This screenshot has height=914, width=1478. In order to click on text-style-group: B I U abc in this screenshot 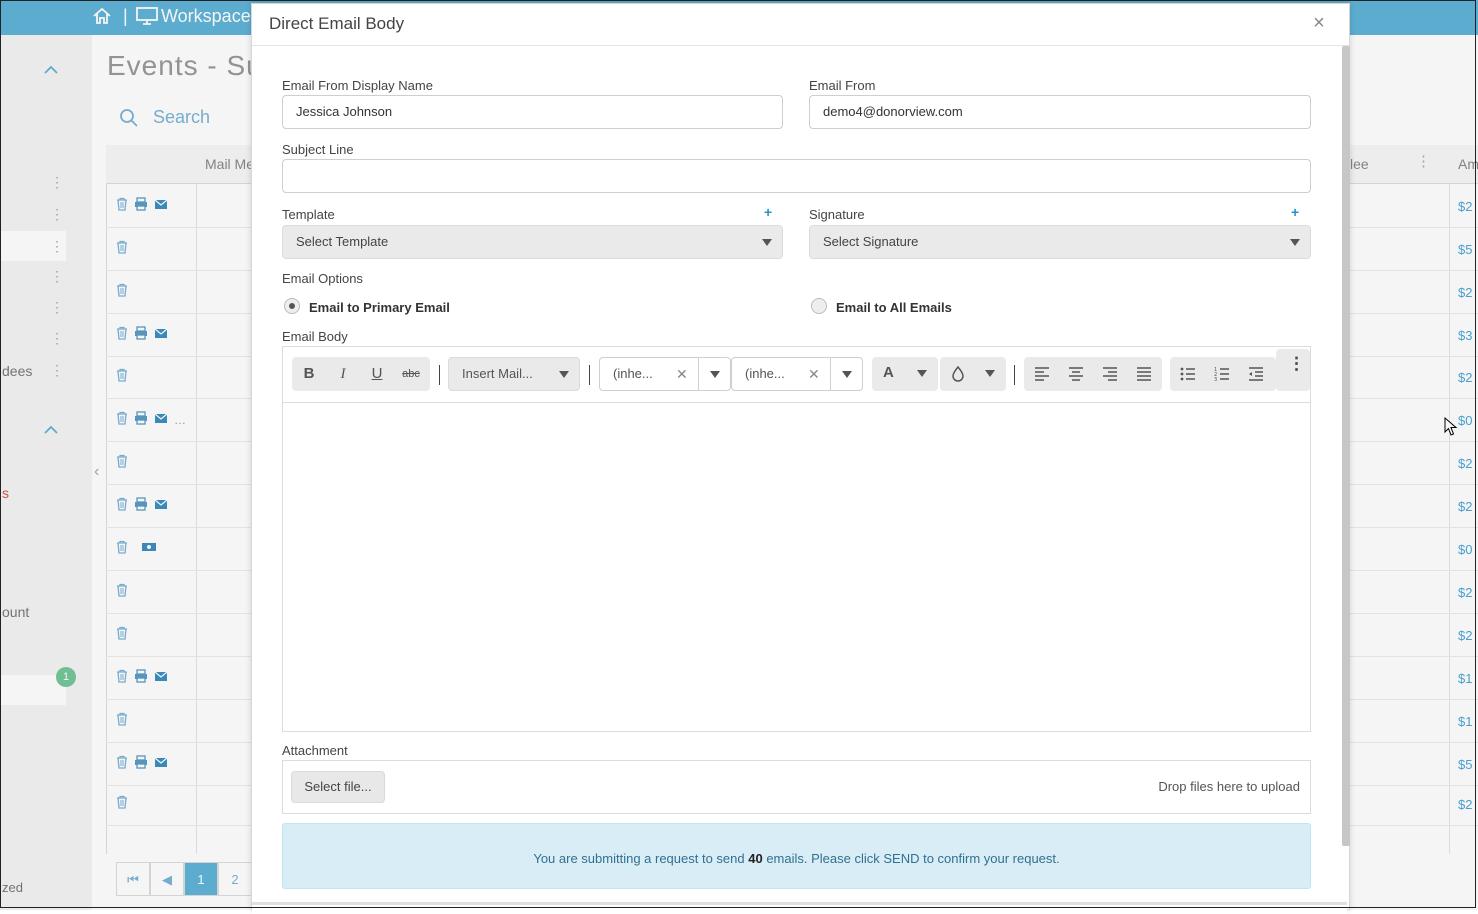, I will do `click(361, 374)`.